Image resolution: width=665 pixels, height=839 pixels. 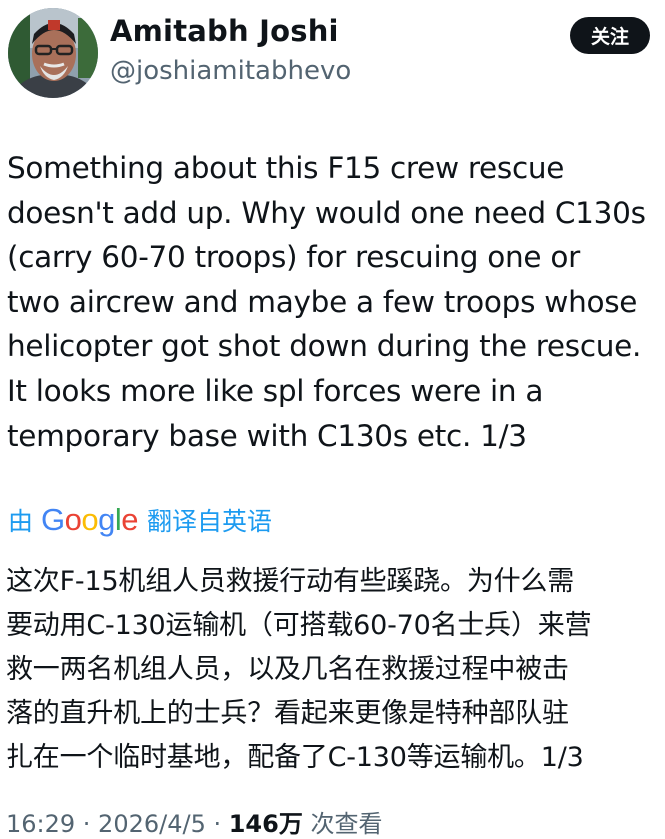 What do you see at coordinates (610, 35) in the screenshot?
I see `follow-button: 关注` at bounding box center [610, 35].